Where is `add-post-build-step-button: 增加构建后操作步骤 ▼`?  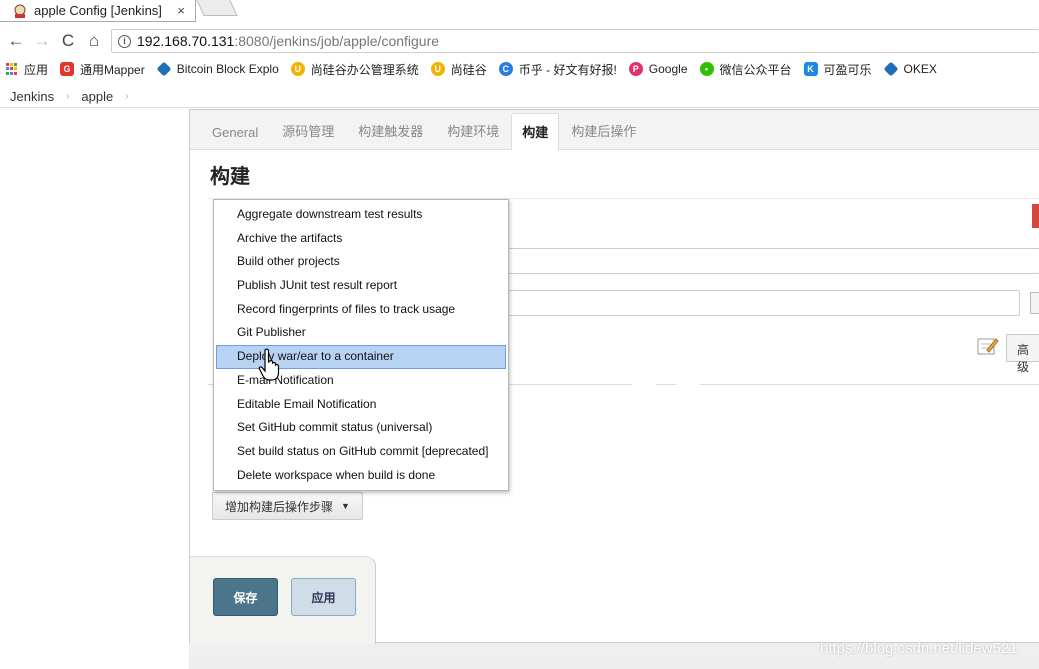 add-post-build-step-button: 增加构建后操作步骤 ▼ is located at coordinates (287, 506).